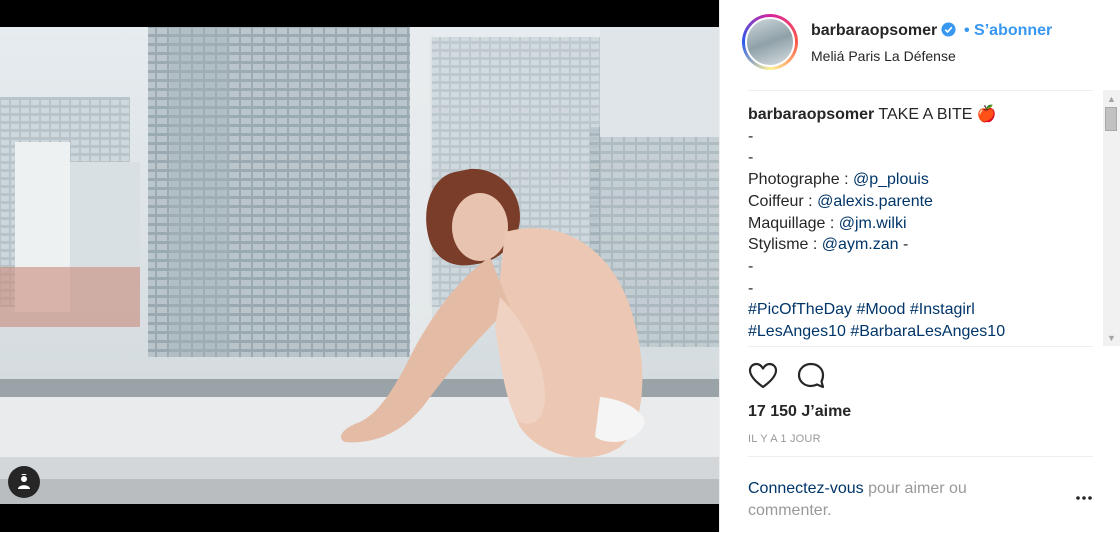 Image resolution: width=1120 pixels, height=533 pixels. Describe the element at coordinates (874, 30) in the screenshot. I see `username-text: barbaraopsomer` at that location.